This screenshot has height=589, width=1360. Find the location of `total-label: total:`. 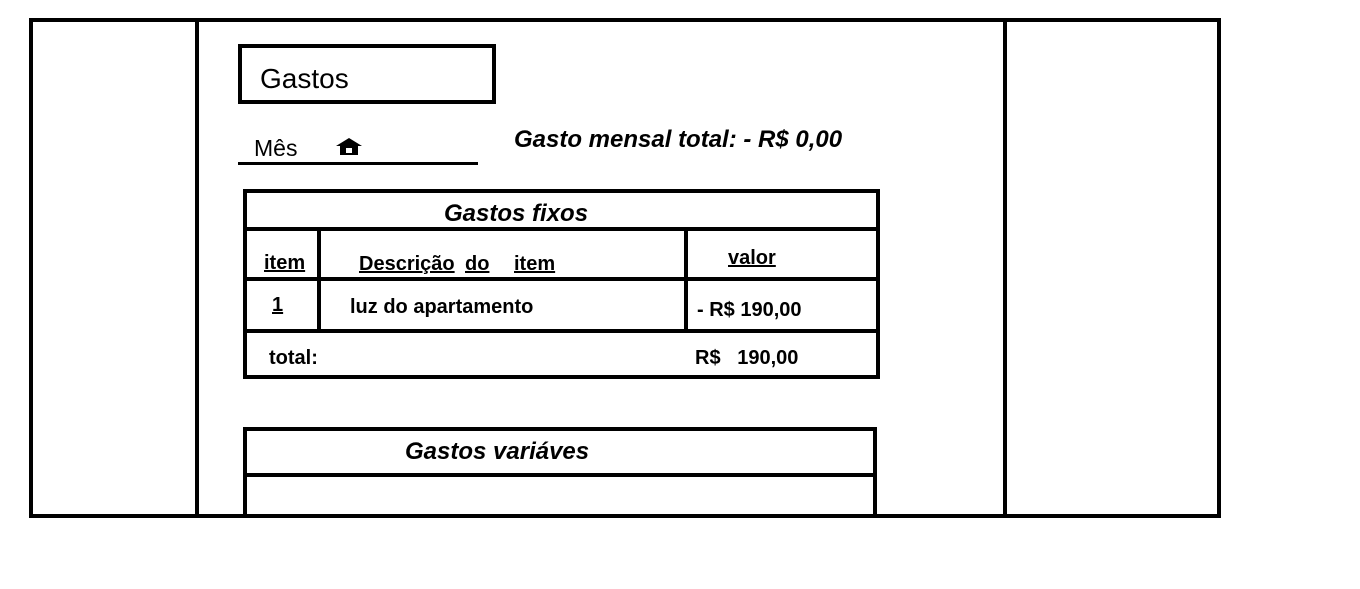

total-label: total: is located at coordinates (293, 358).